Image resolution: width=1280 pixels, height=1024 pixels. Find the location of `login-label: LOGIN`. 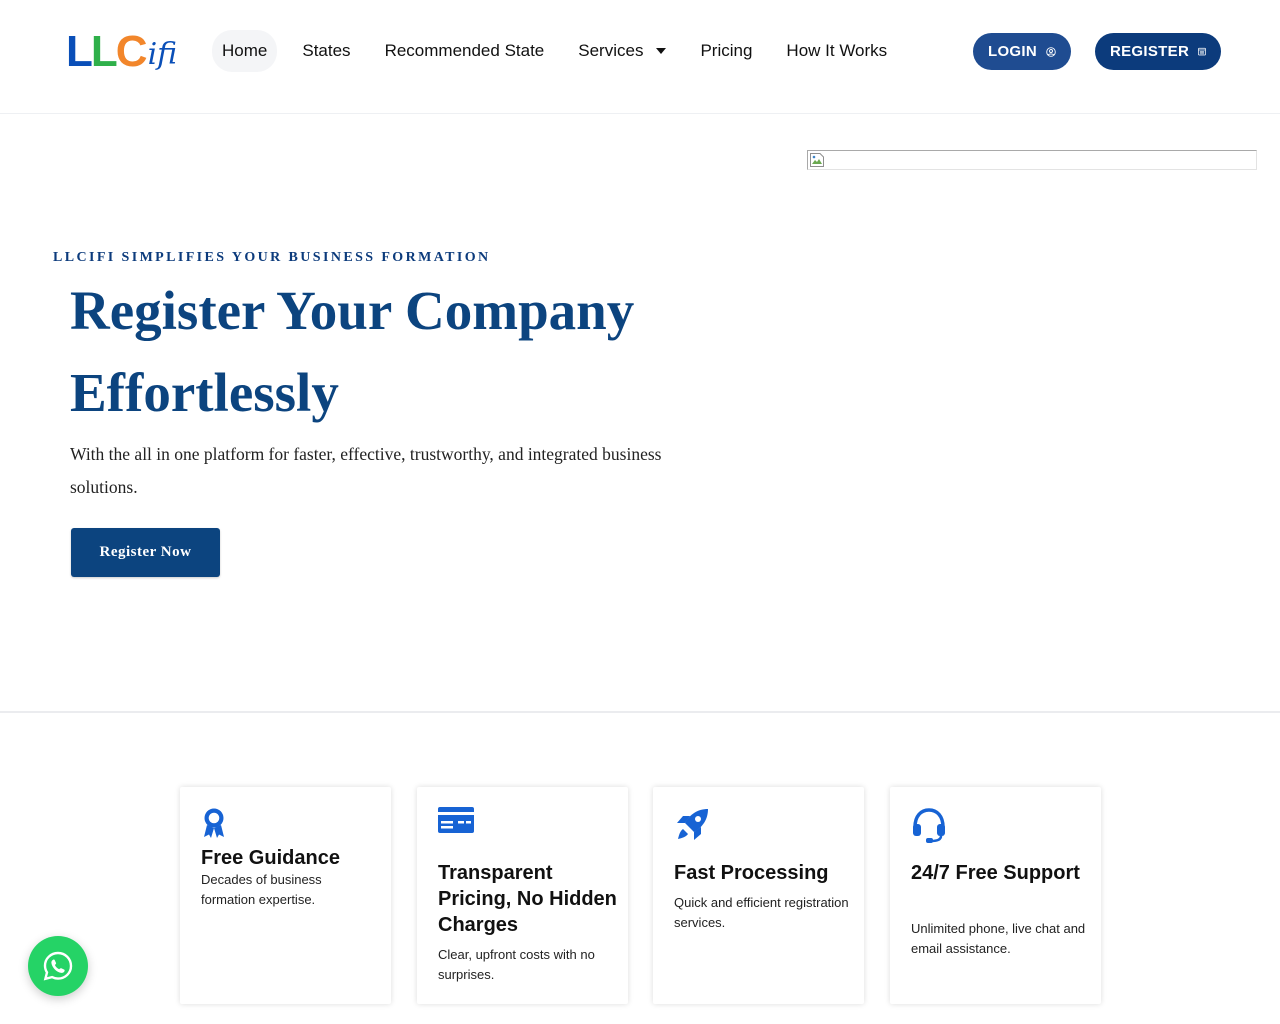

login-label: LOGIN is located at coordinates (1012, 51).